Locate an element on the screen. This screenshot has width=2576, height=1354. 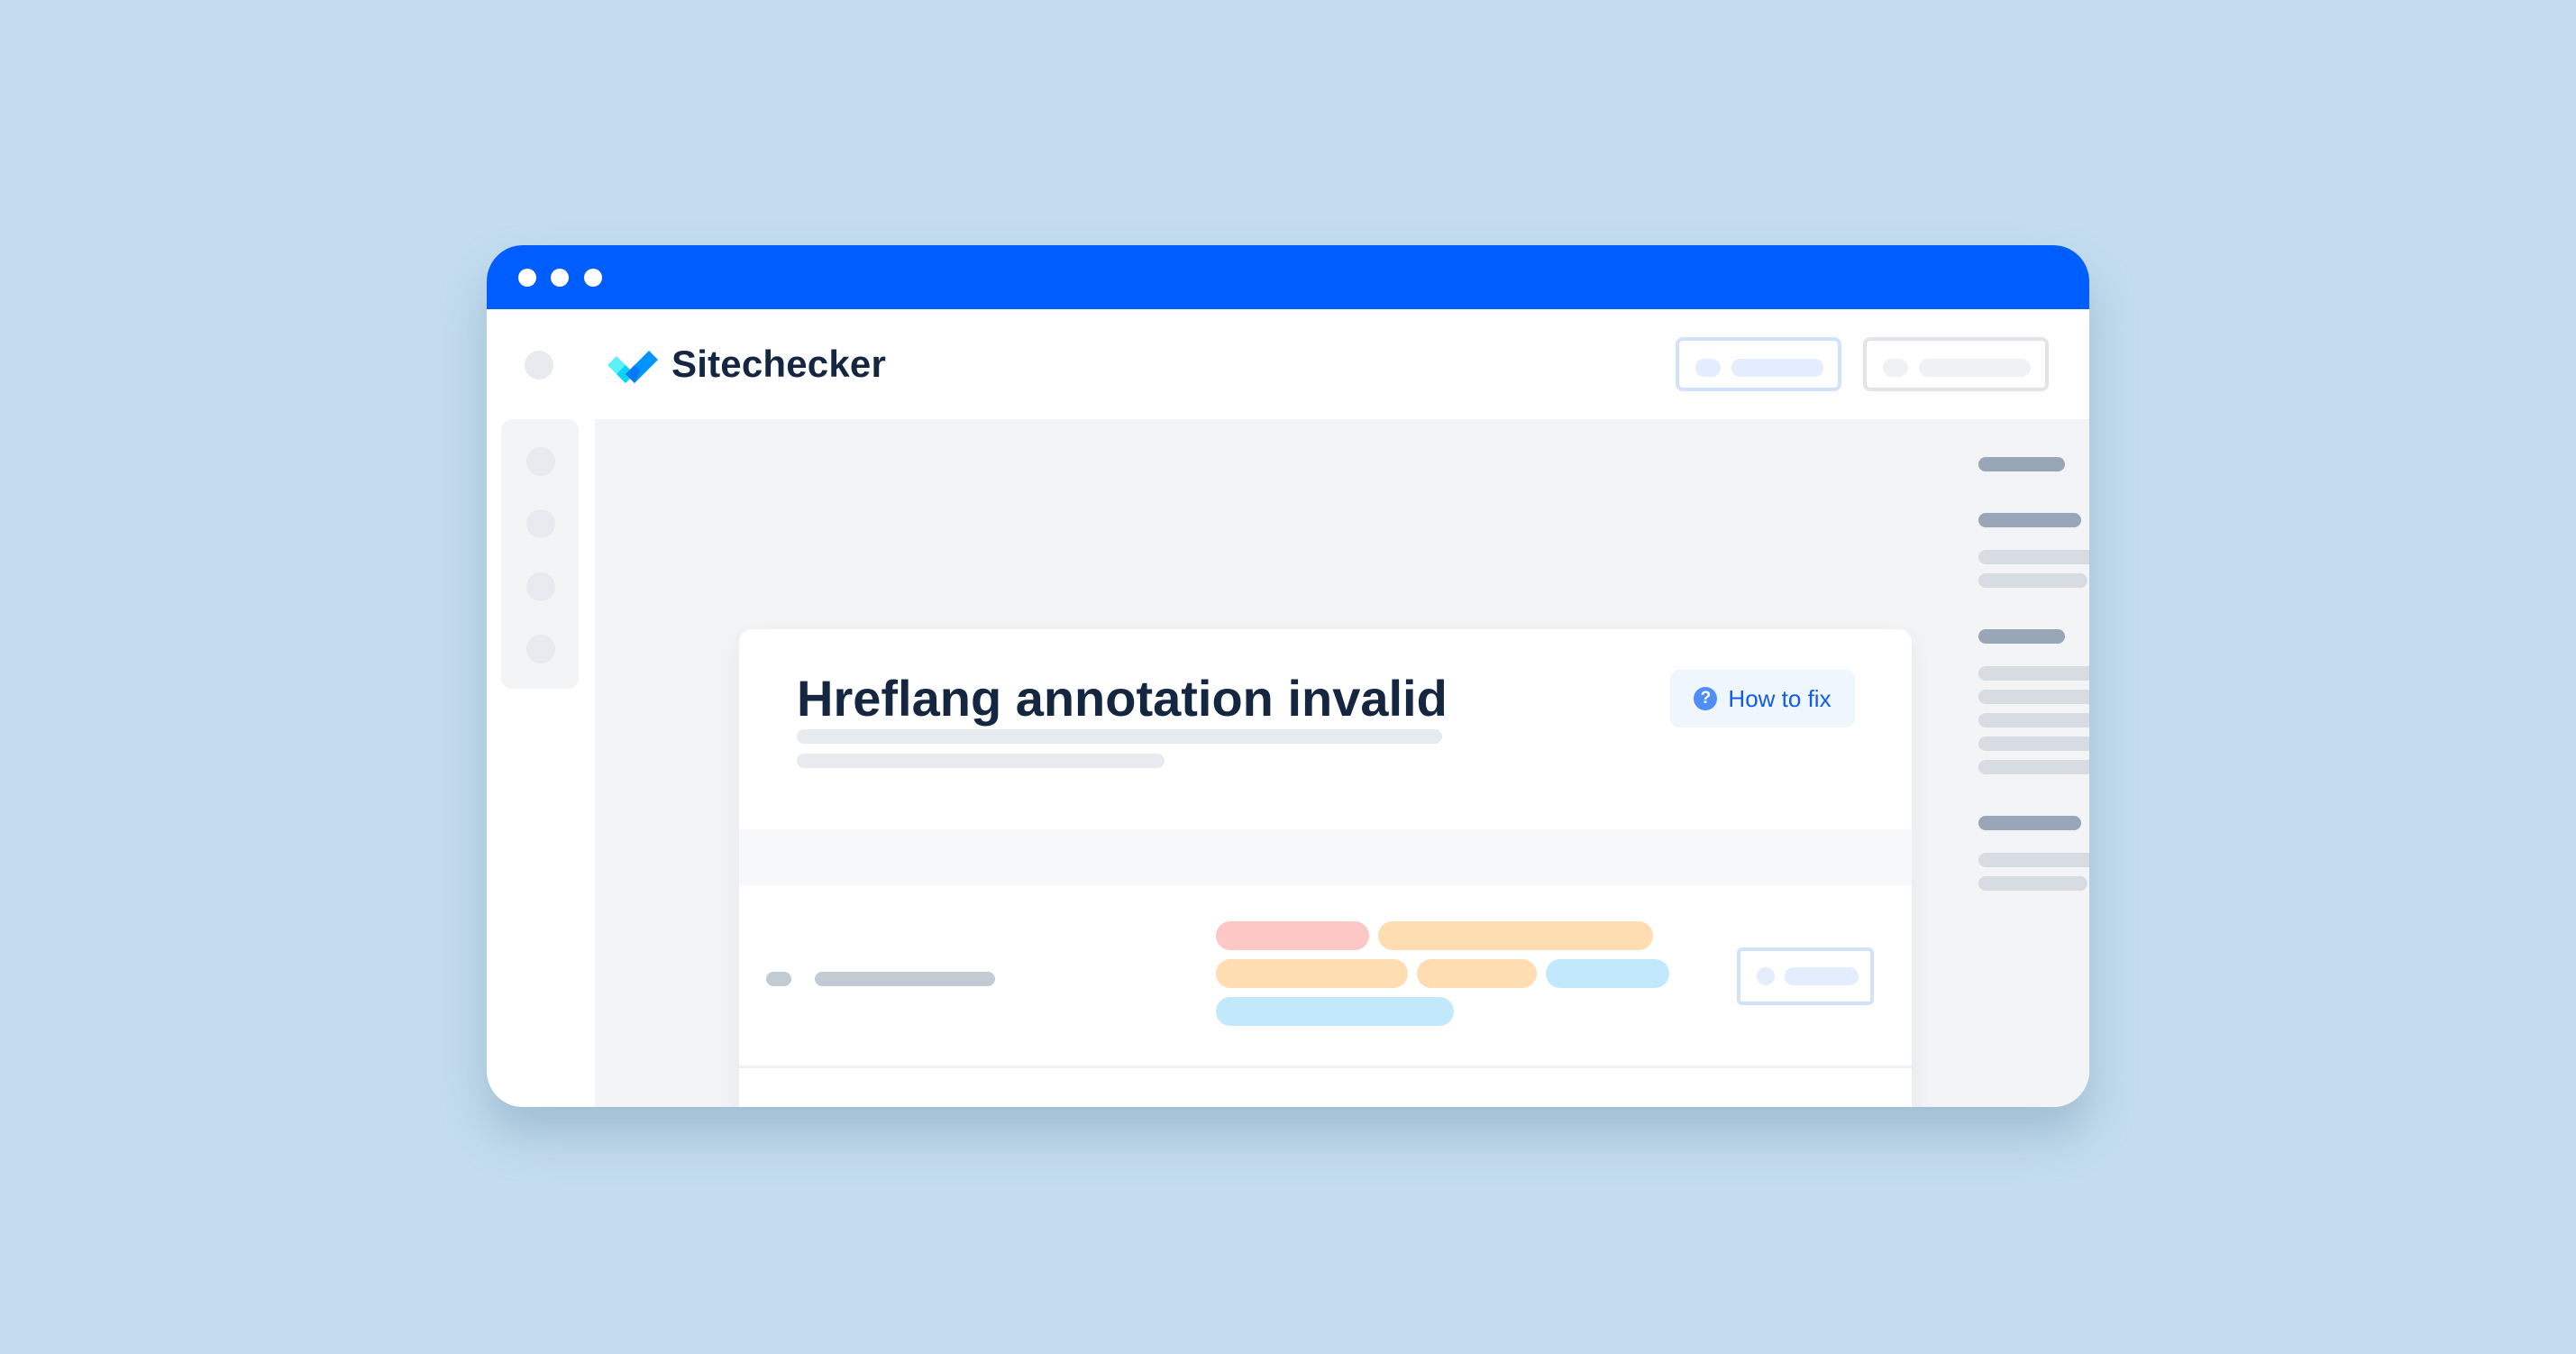
header-button-primary is located at coordinates (1758, 364).